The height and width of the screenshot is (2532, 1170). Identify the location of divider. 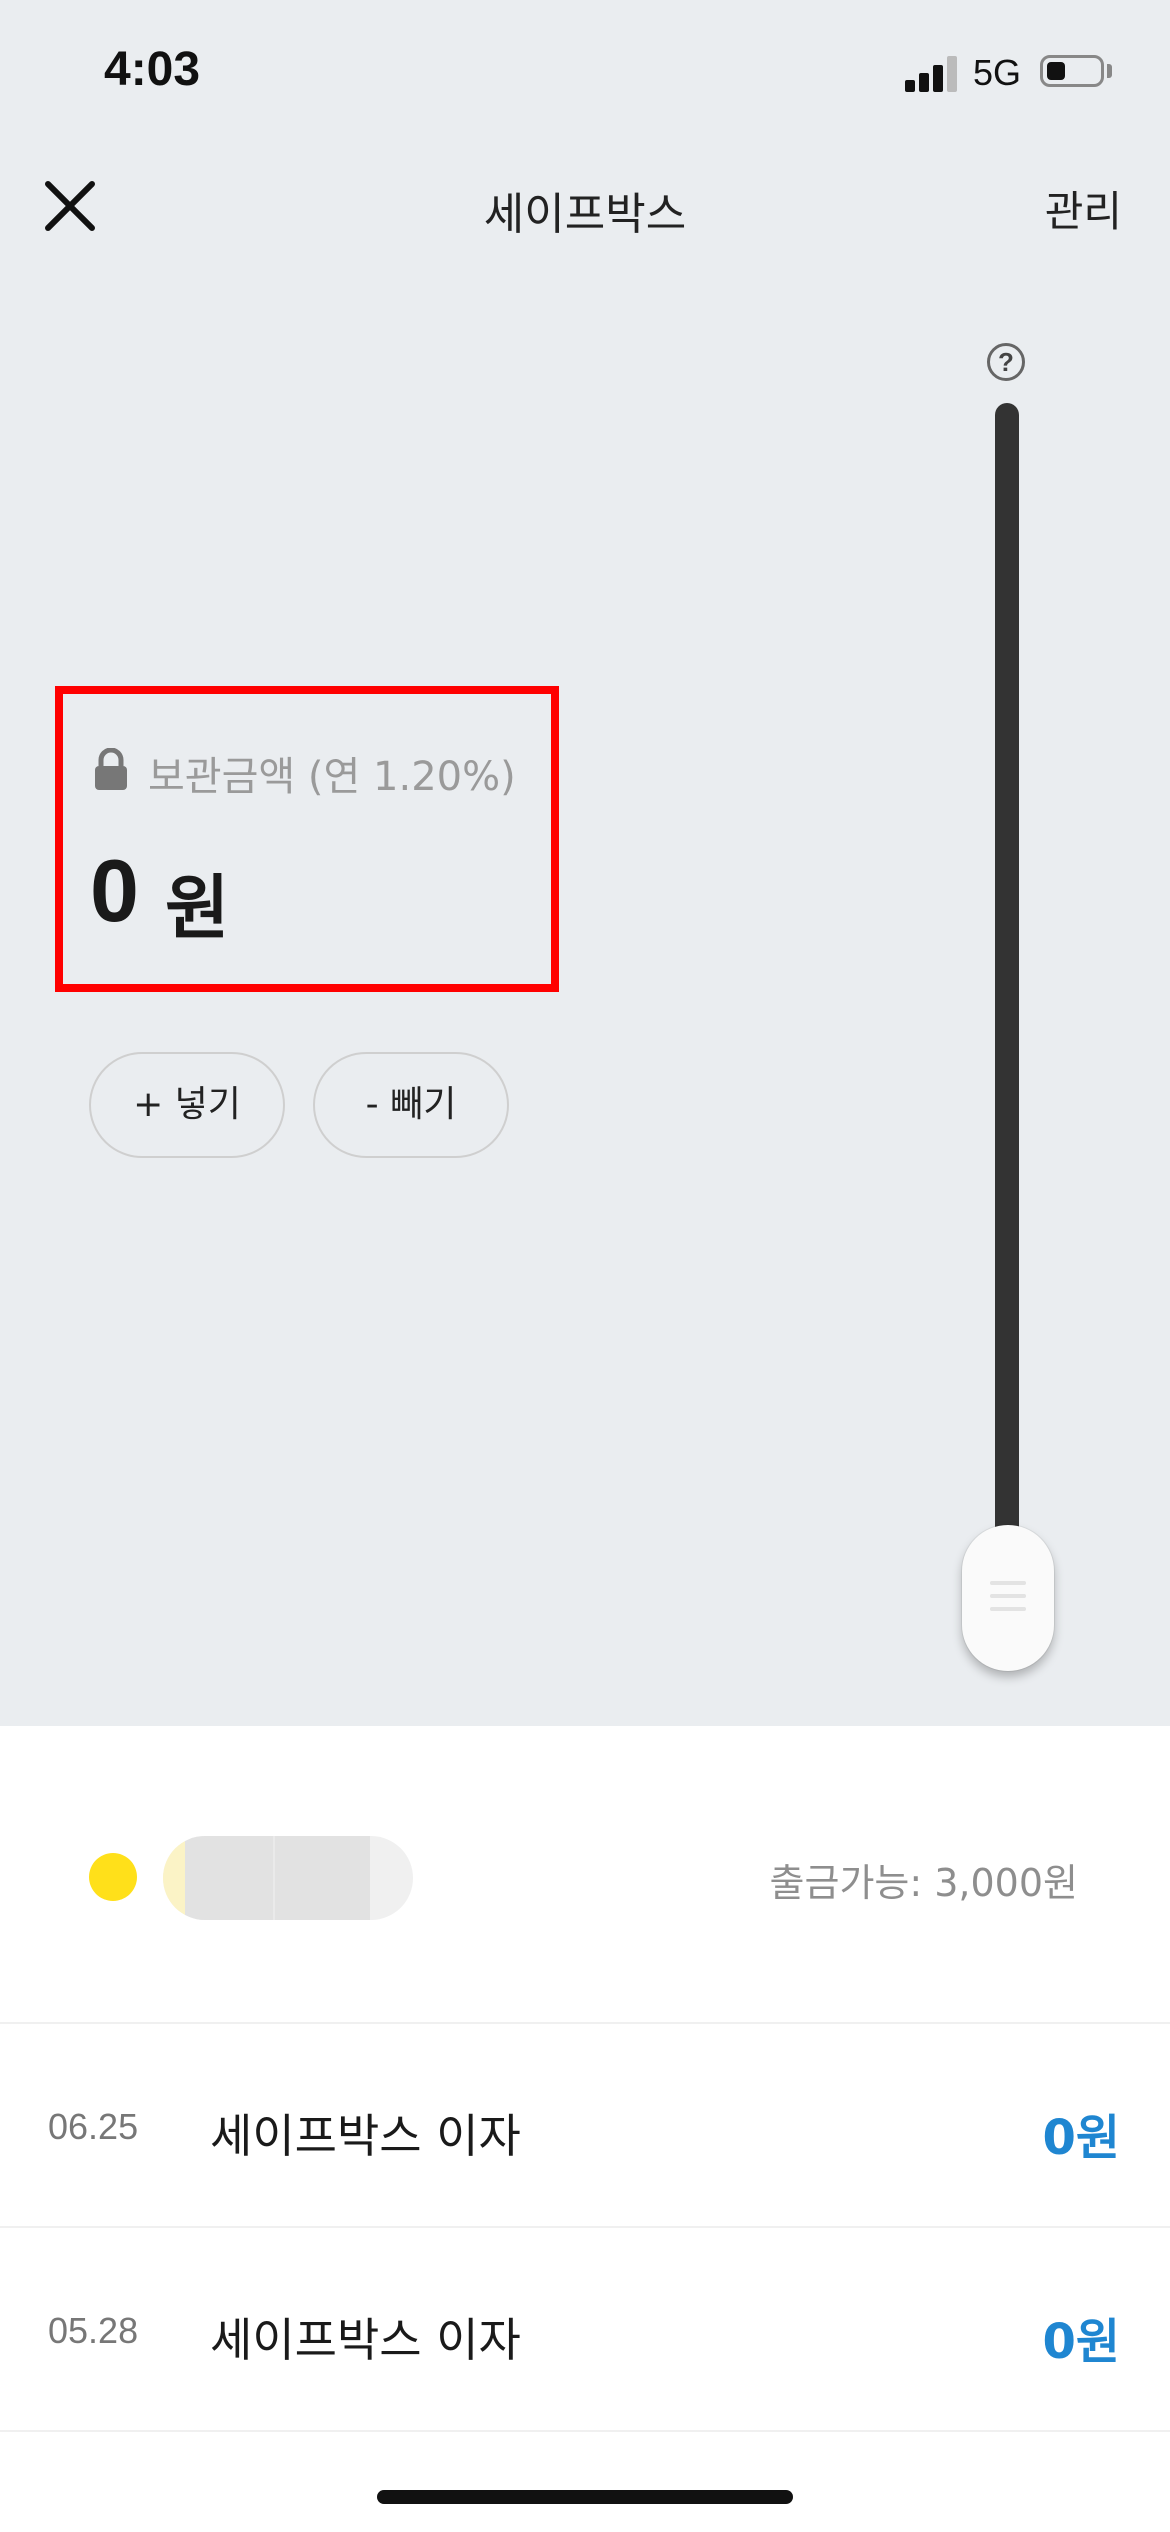
(585, 2431).